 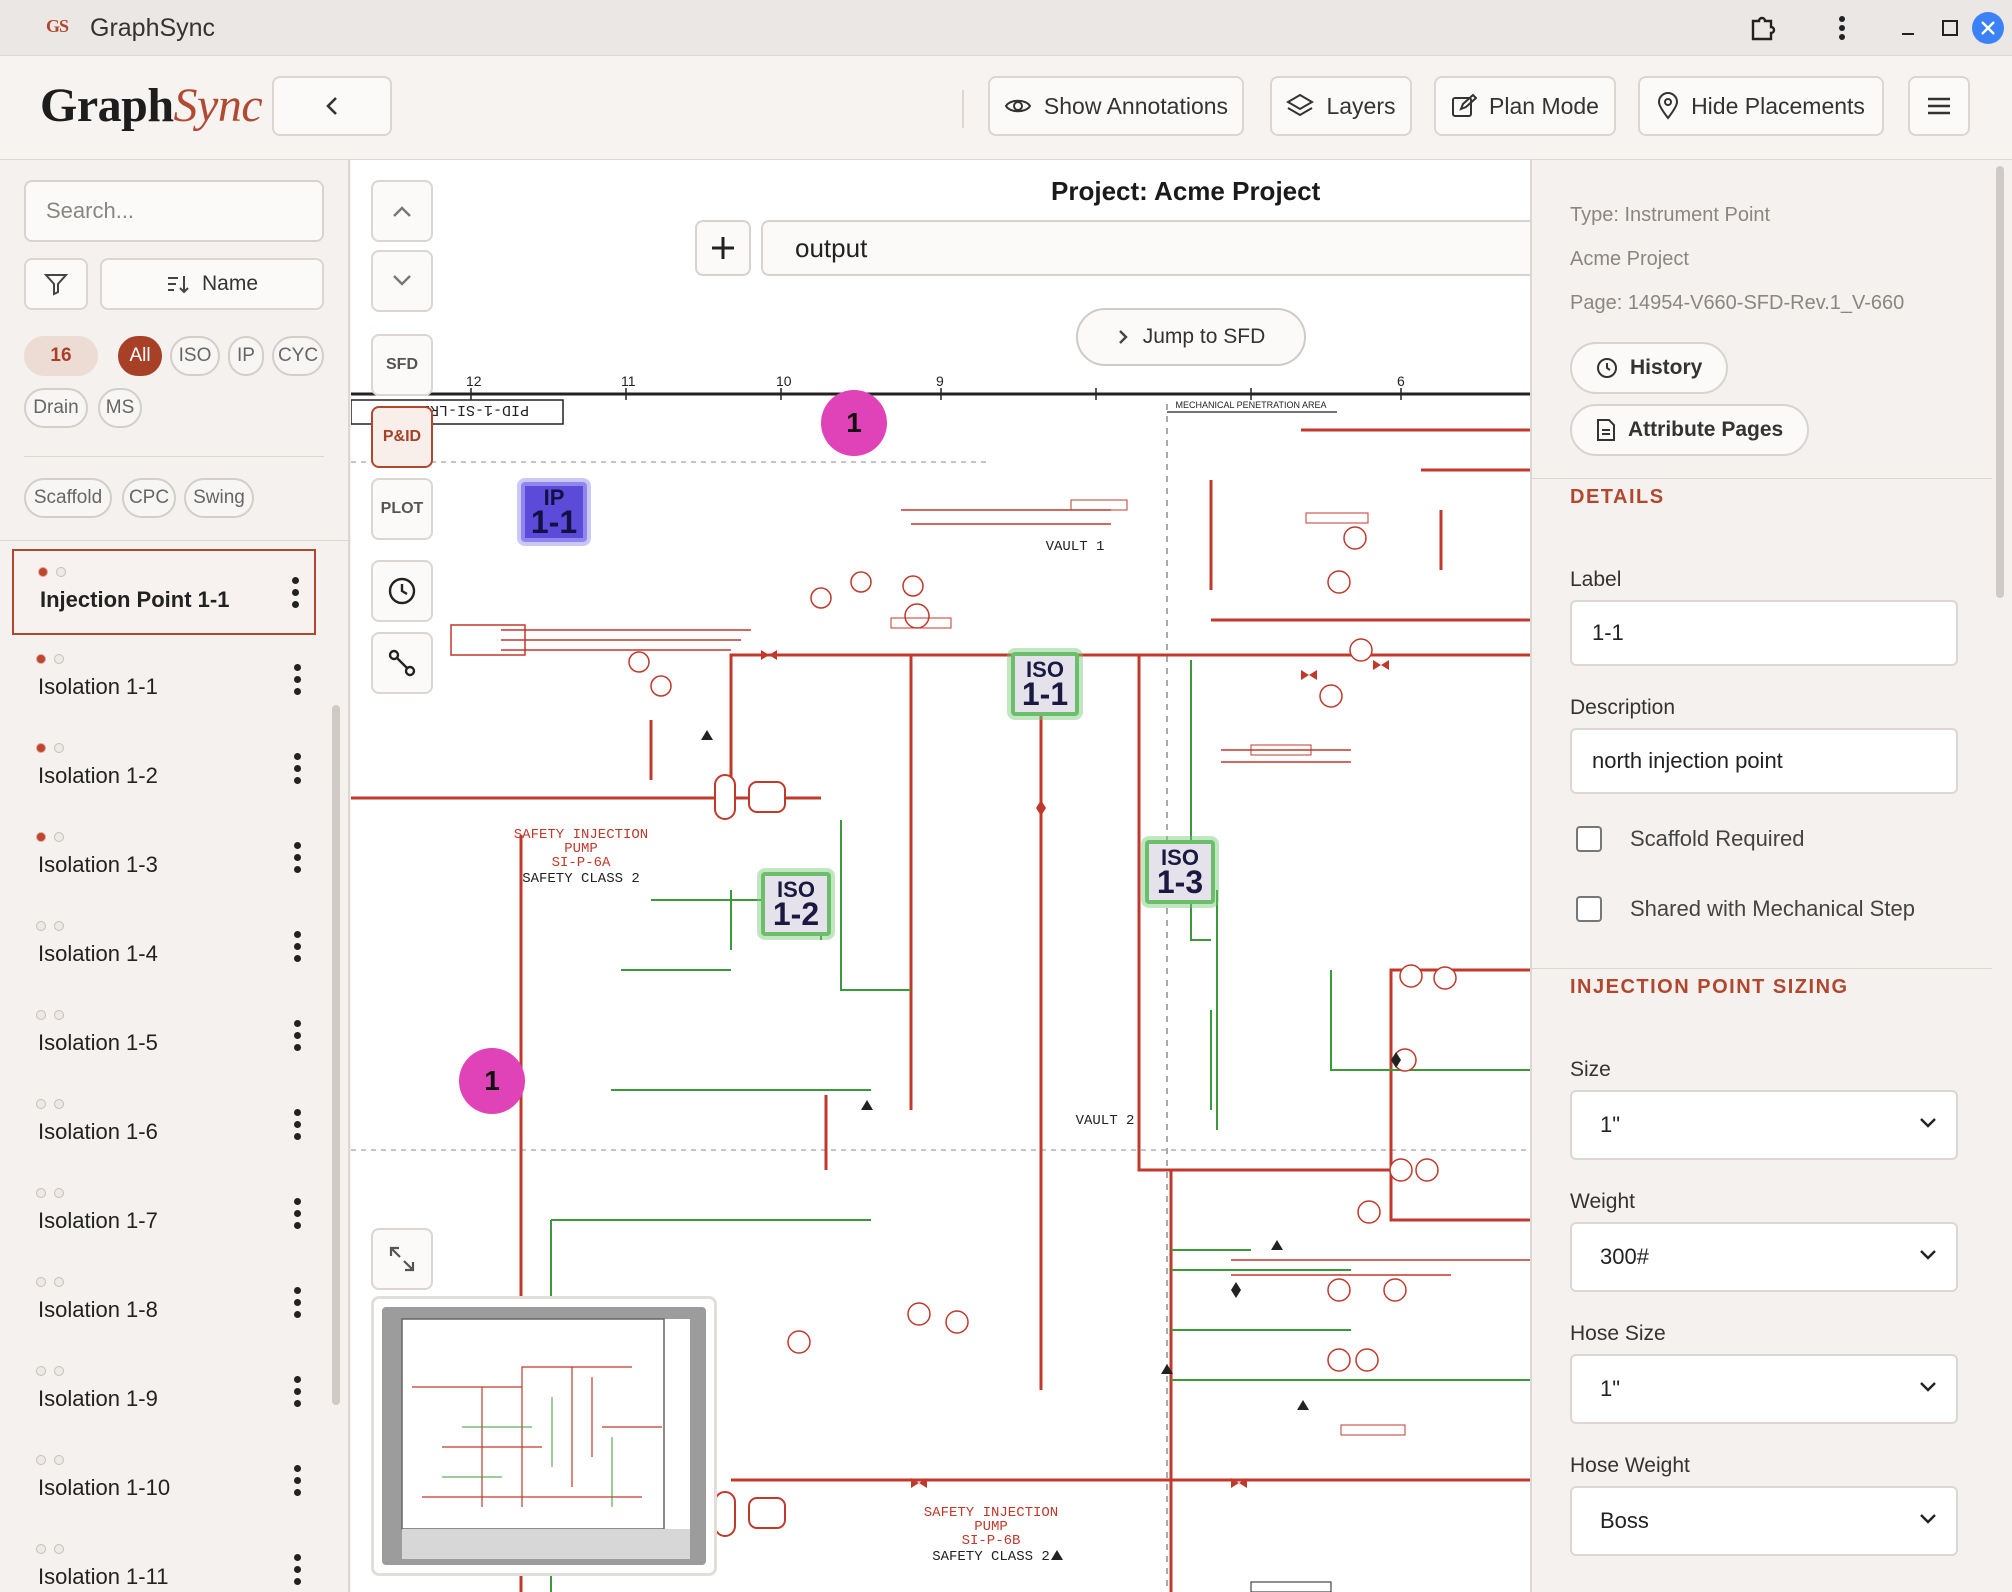 I want to click on filter-chip-scaffold: Scaffold, so click(x=68, y=498).